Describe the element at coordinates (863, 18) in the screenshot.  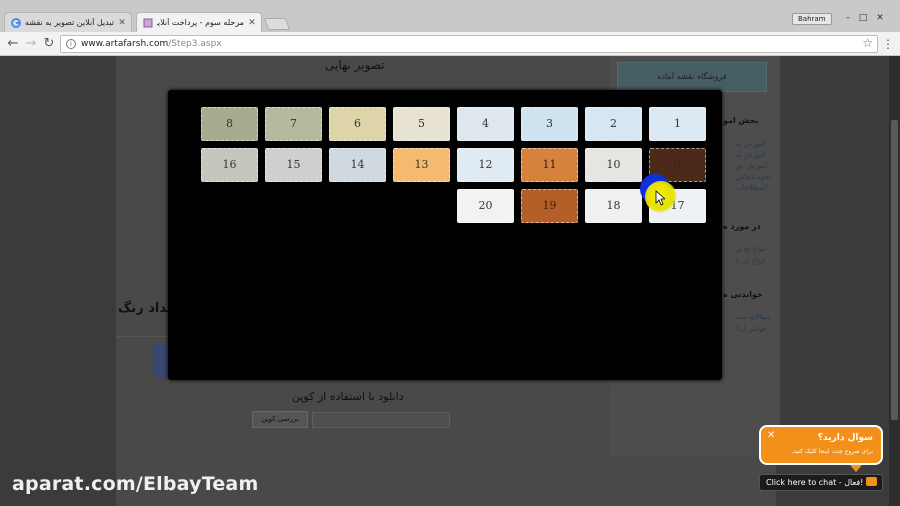
I see `maximize-button: □` at that location.